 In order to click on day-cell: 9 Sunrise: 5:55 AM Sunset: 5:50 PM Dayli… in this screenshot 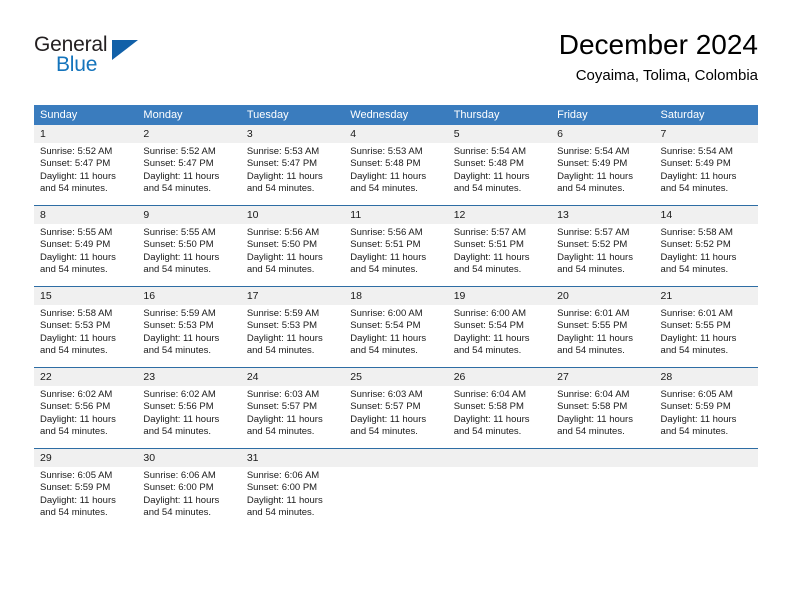, I will do `click(189, 246)`.